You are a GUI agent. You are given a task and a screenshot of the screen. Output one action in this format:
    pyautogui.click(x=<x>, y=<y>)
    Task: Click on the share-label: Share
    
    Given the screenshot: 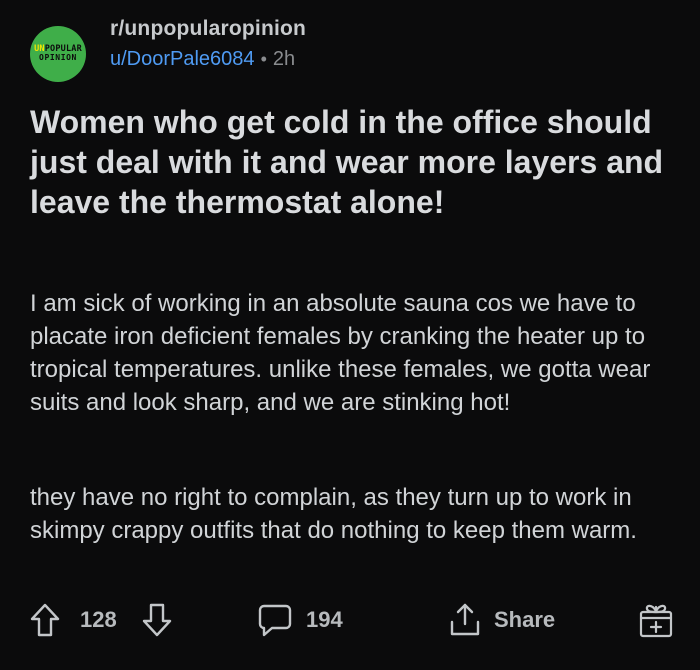 What is the action you would take?
    pyautogui.click(x=525, y=619)
    